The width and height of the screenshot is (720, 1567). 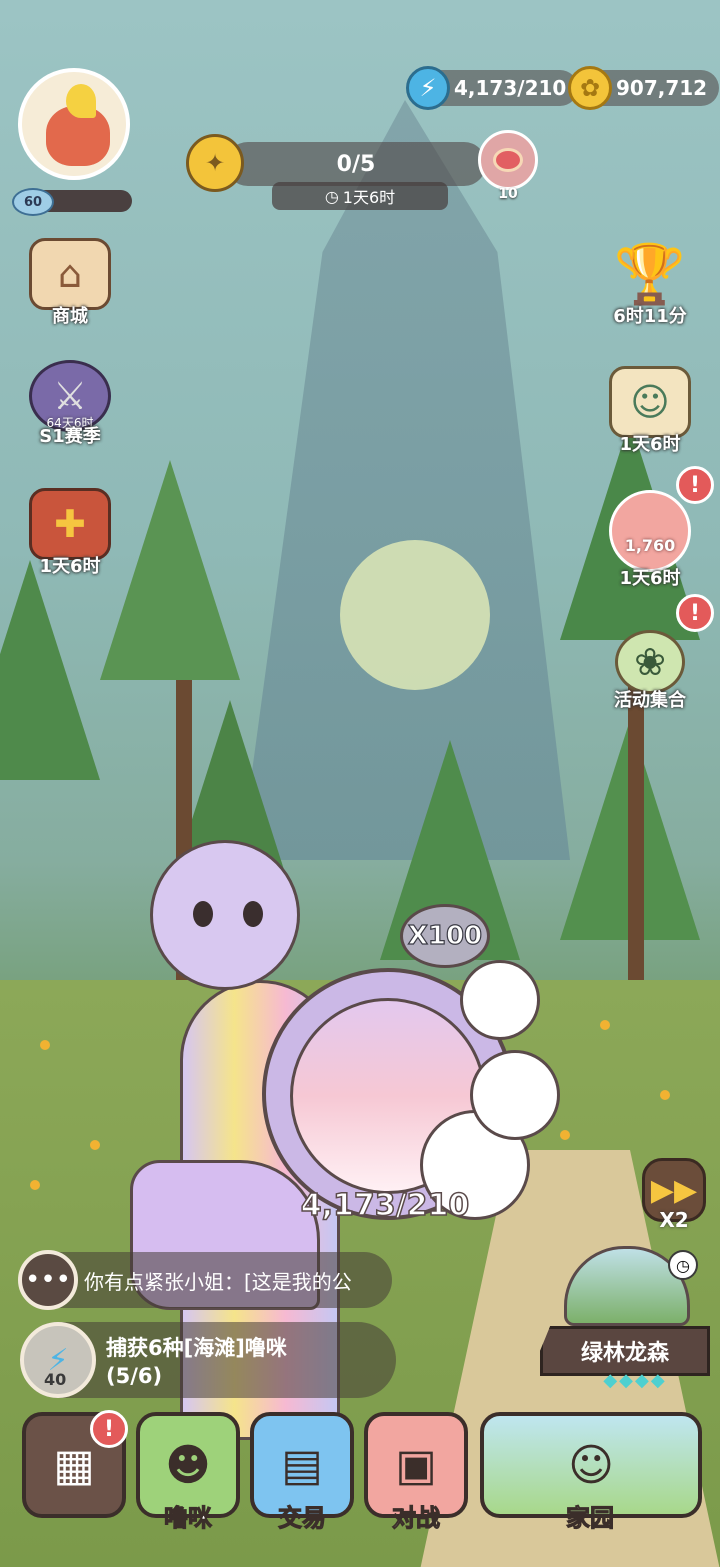 I want to click on meat-event-timer: 1天6时, so click(x=650, y=578).